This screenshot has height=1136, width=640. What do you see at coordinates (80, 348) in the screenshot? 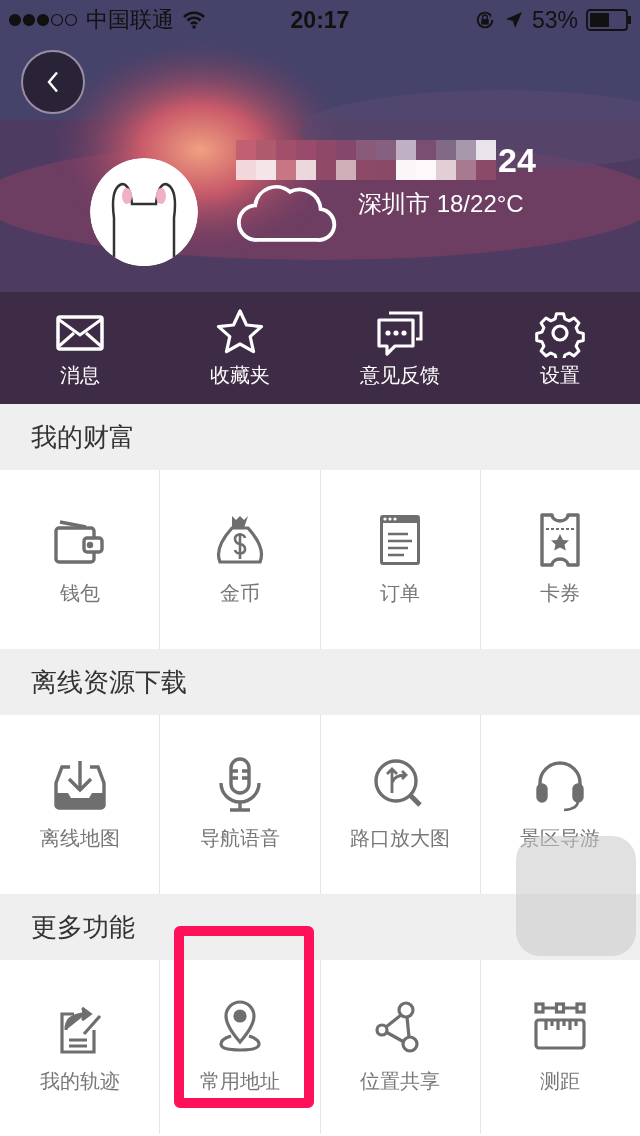
I see `messages-button: 消息` at bounding box center [80, 348].